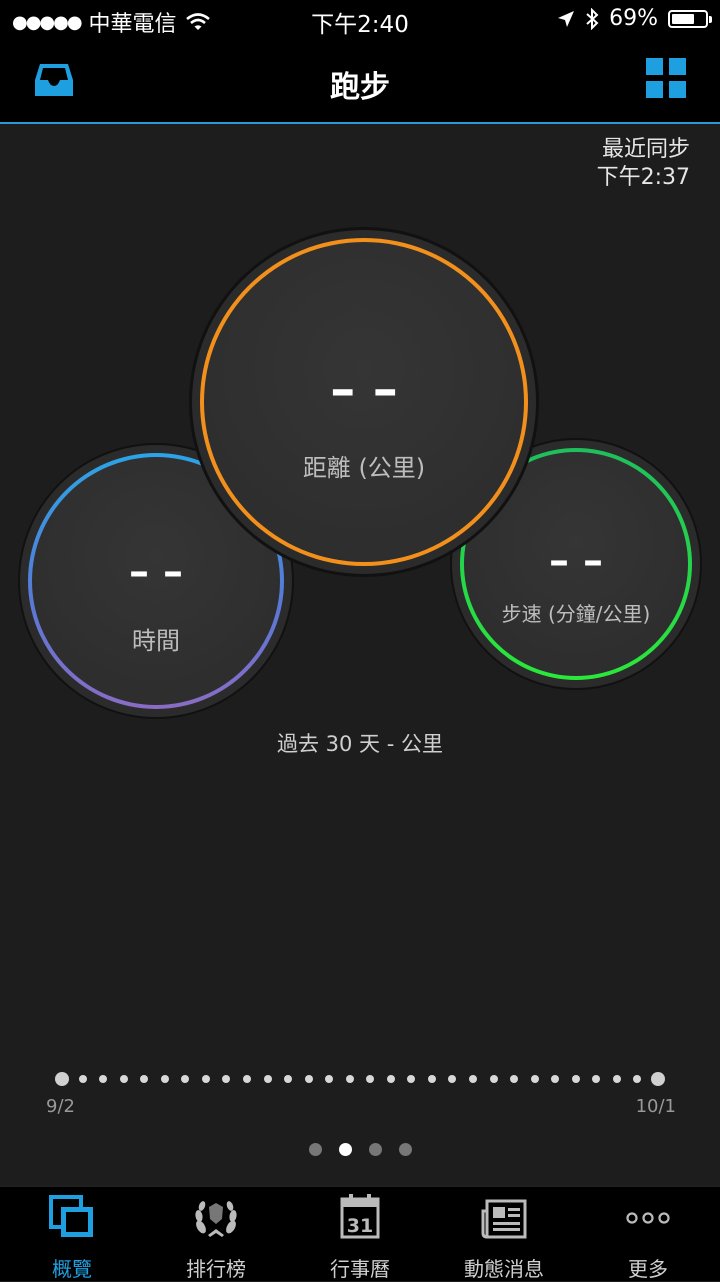 This screenshot has height=1282, width=720. What do you see at coordinates (645, 149) in the screenshot?
I see `last-sync-label: 最近同步` at bounding box center [645, 149].